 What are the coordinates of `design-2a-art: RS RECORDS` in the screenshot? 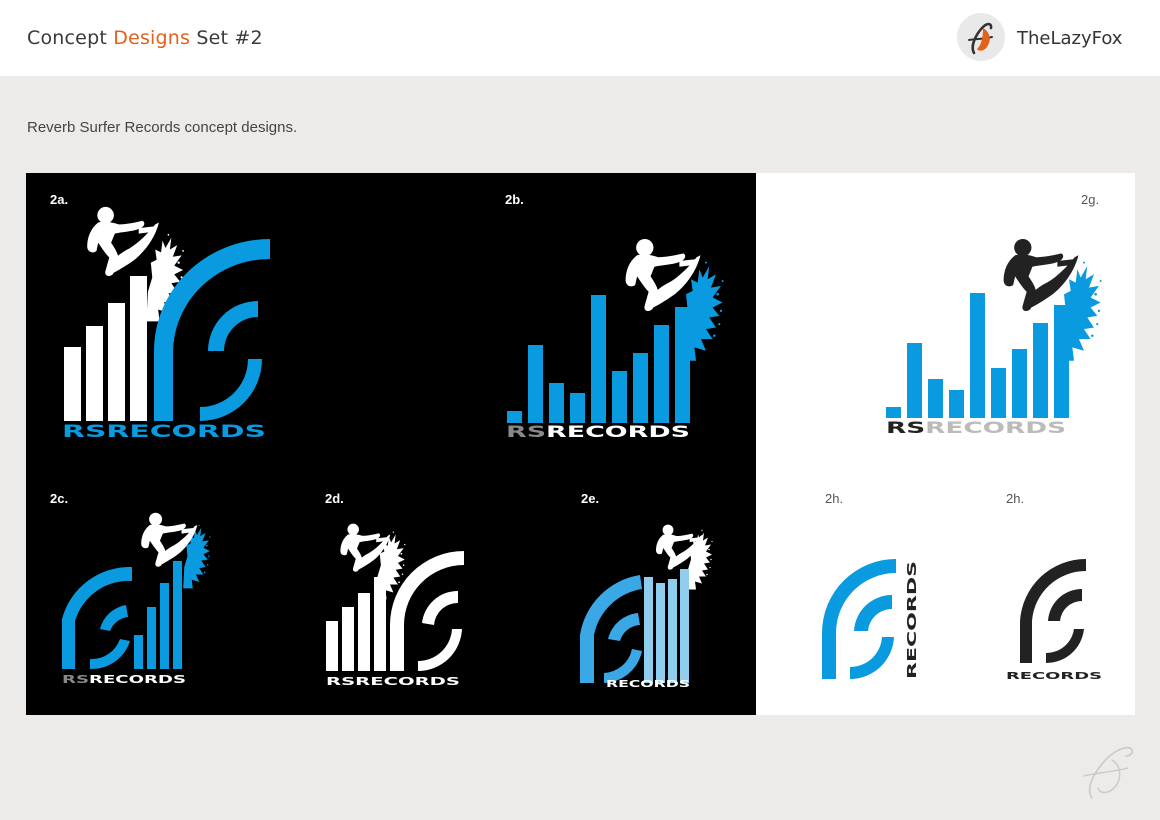 It's located at (166, 324).